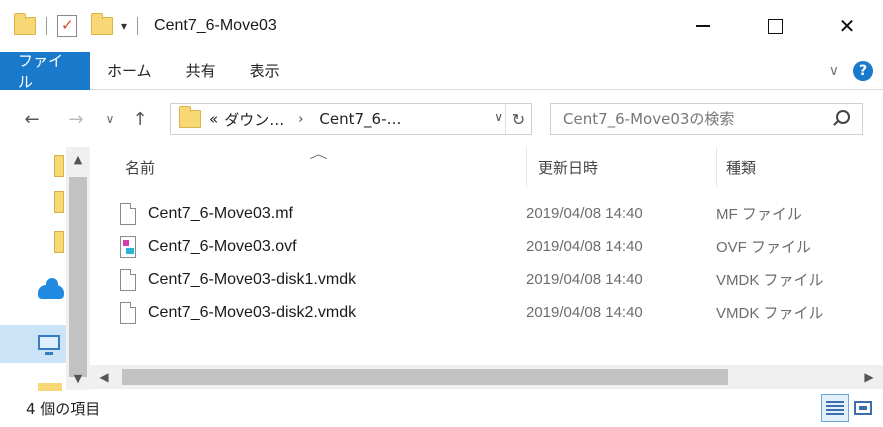 This screenshot has width=883, height=427. I want to click on back-button: ←, so click(32, 119).